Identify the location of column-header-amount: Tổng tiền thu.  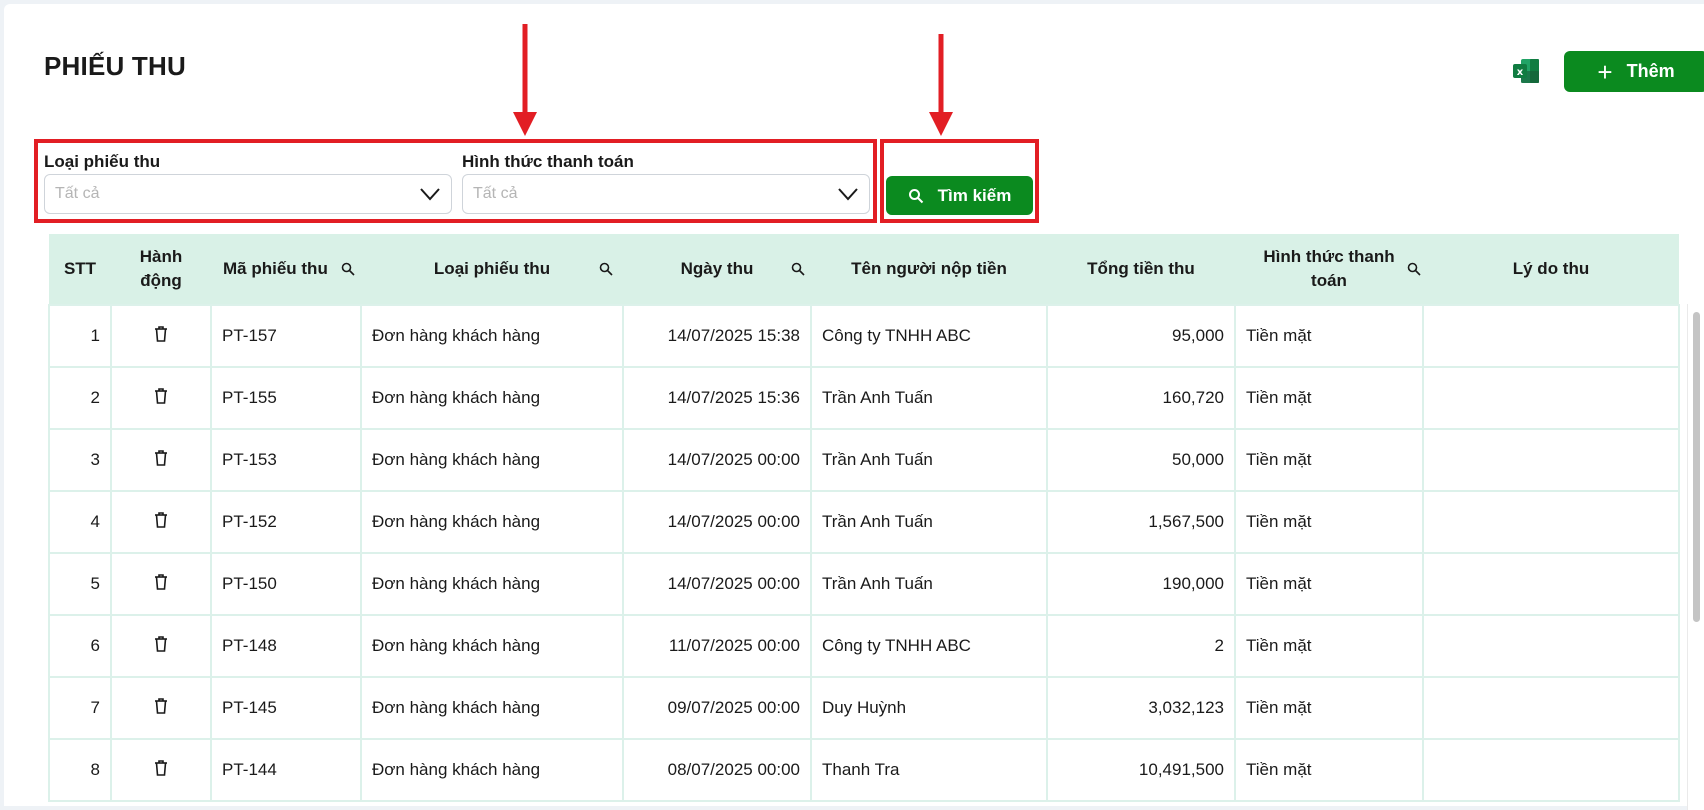
(1141, 268).